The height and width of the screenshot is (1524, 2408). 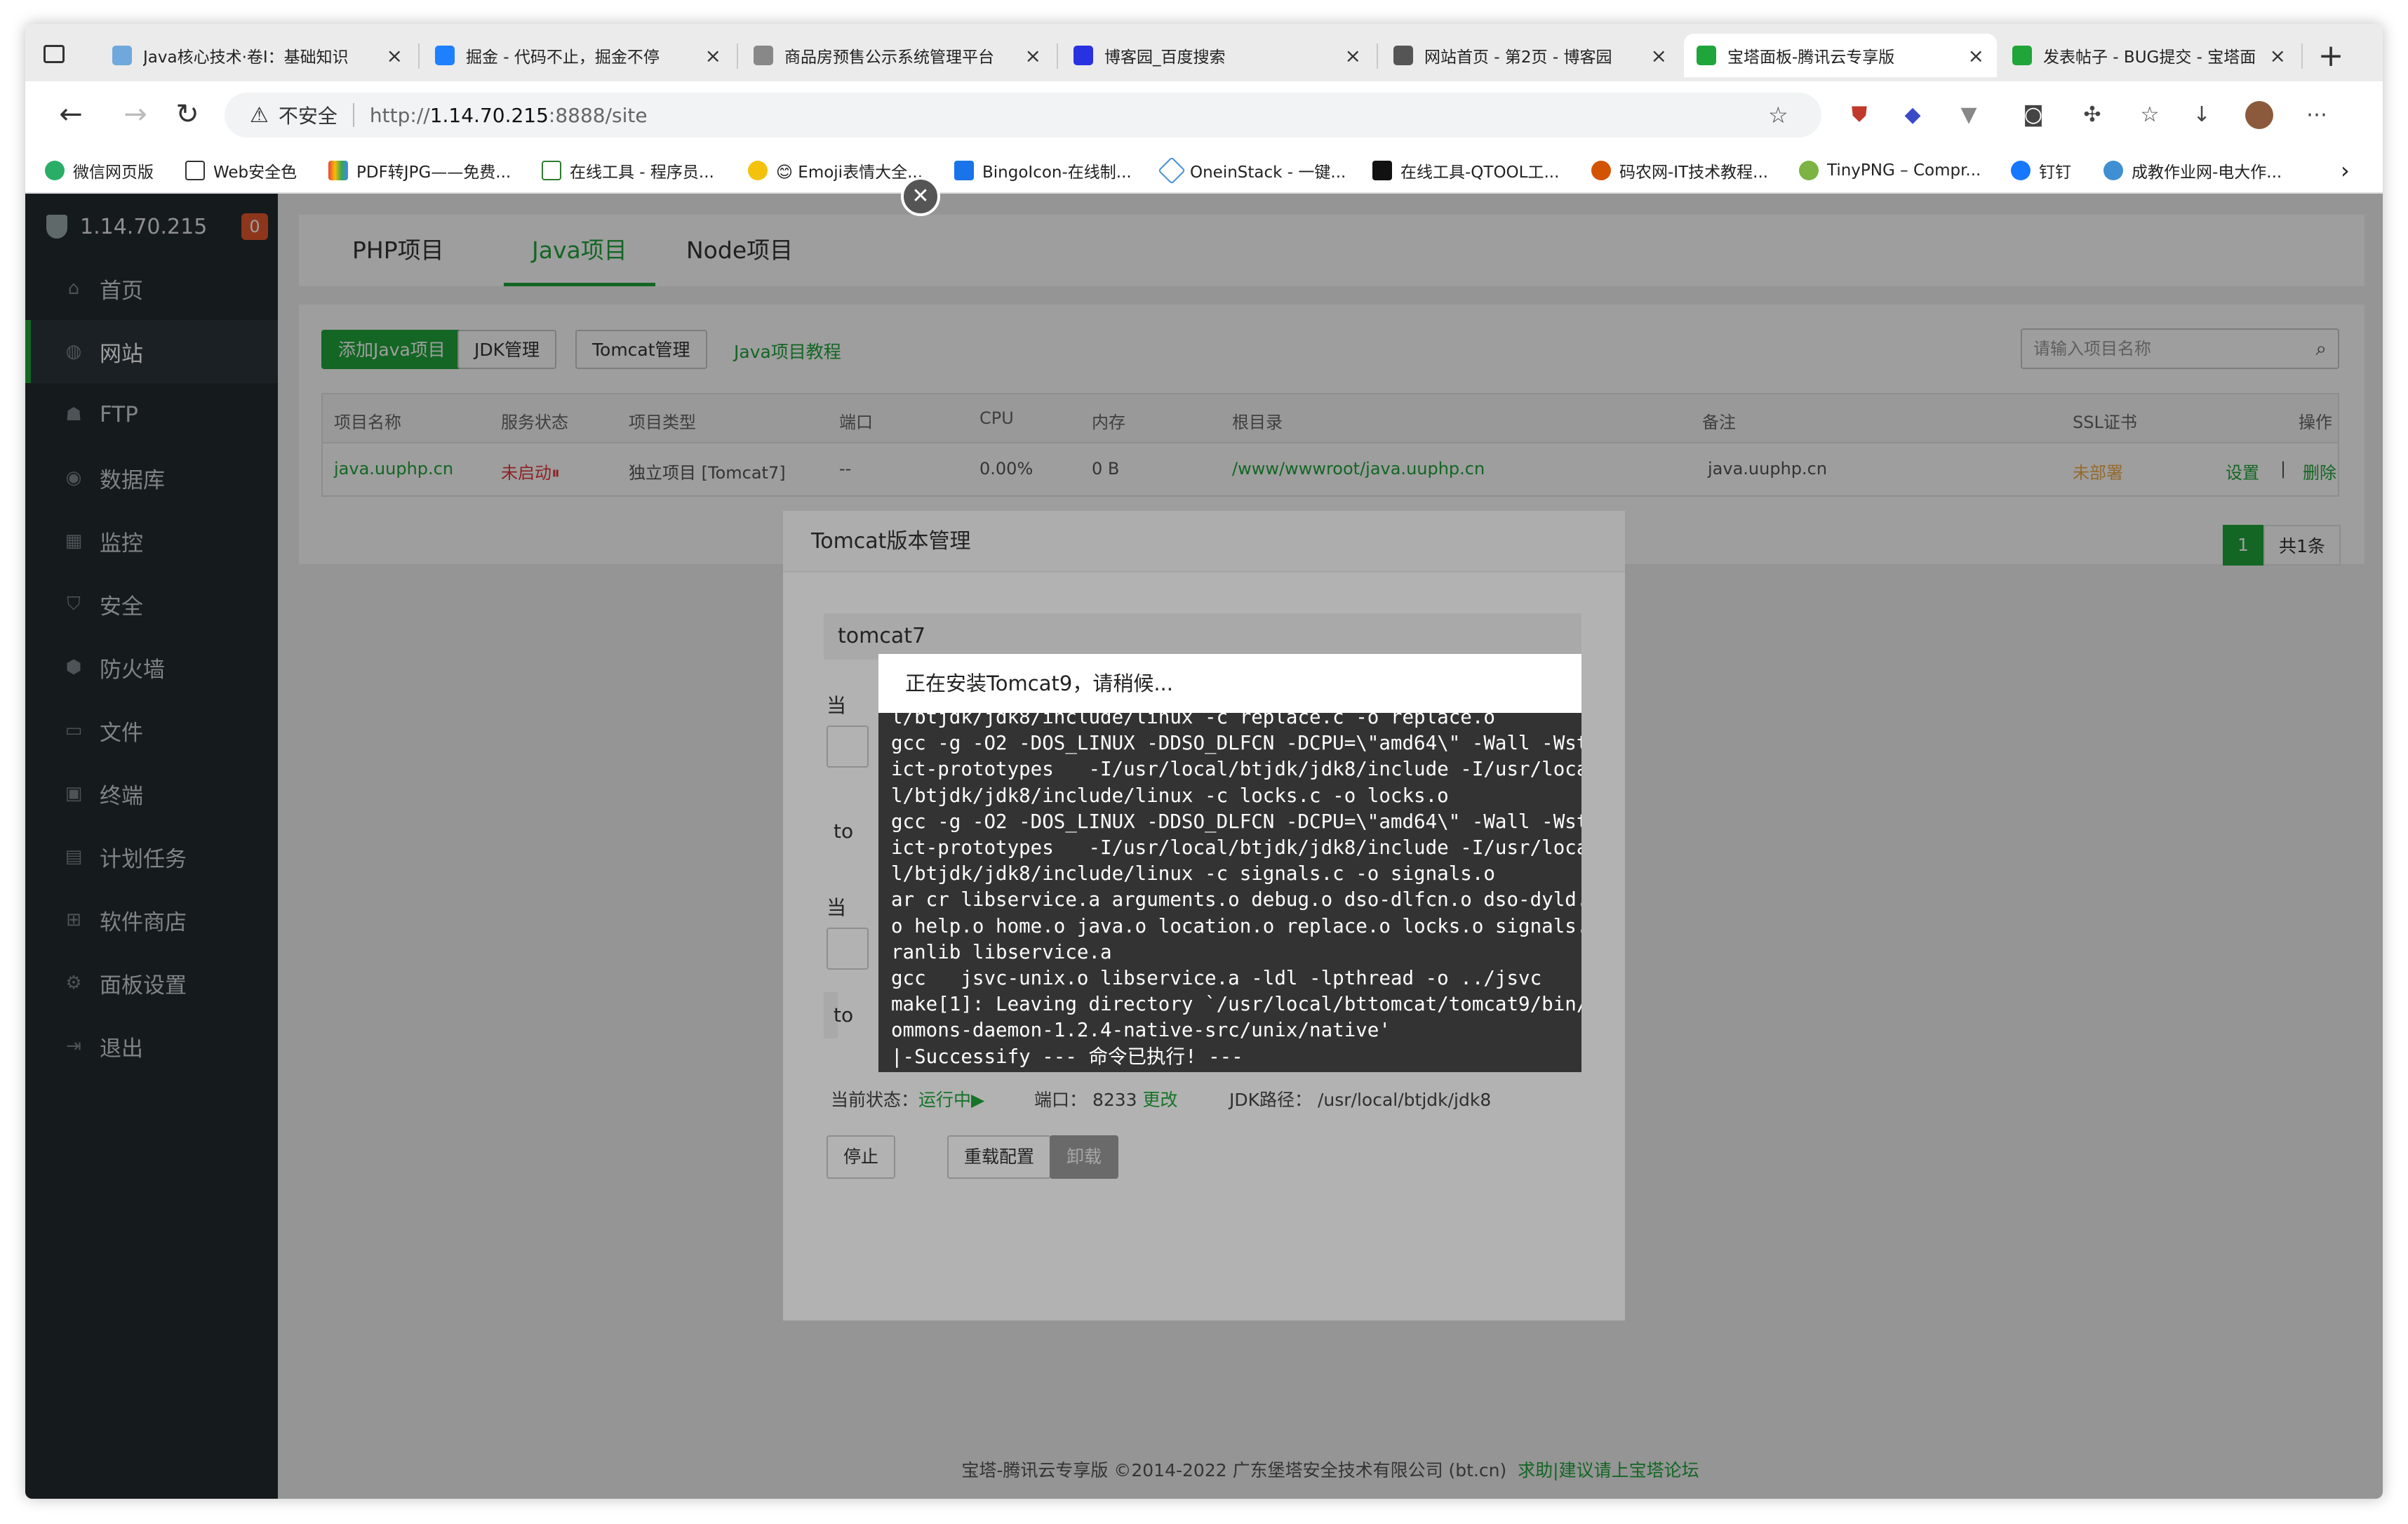 I want to click on bookmark-item: 钉钉, so click(x=2041, y=170).